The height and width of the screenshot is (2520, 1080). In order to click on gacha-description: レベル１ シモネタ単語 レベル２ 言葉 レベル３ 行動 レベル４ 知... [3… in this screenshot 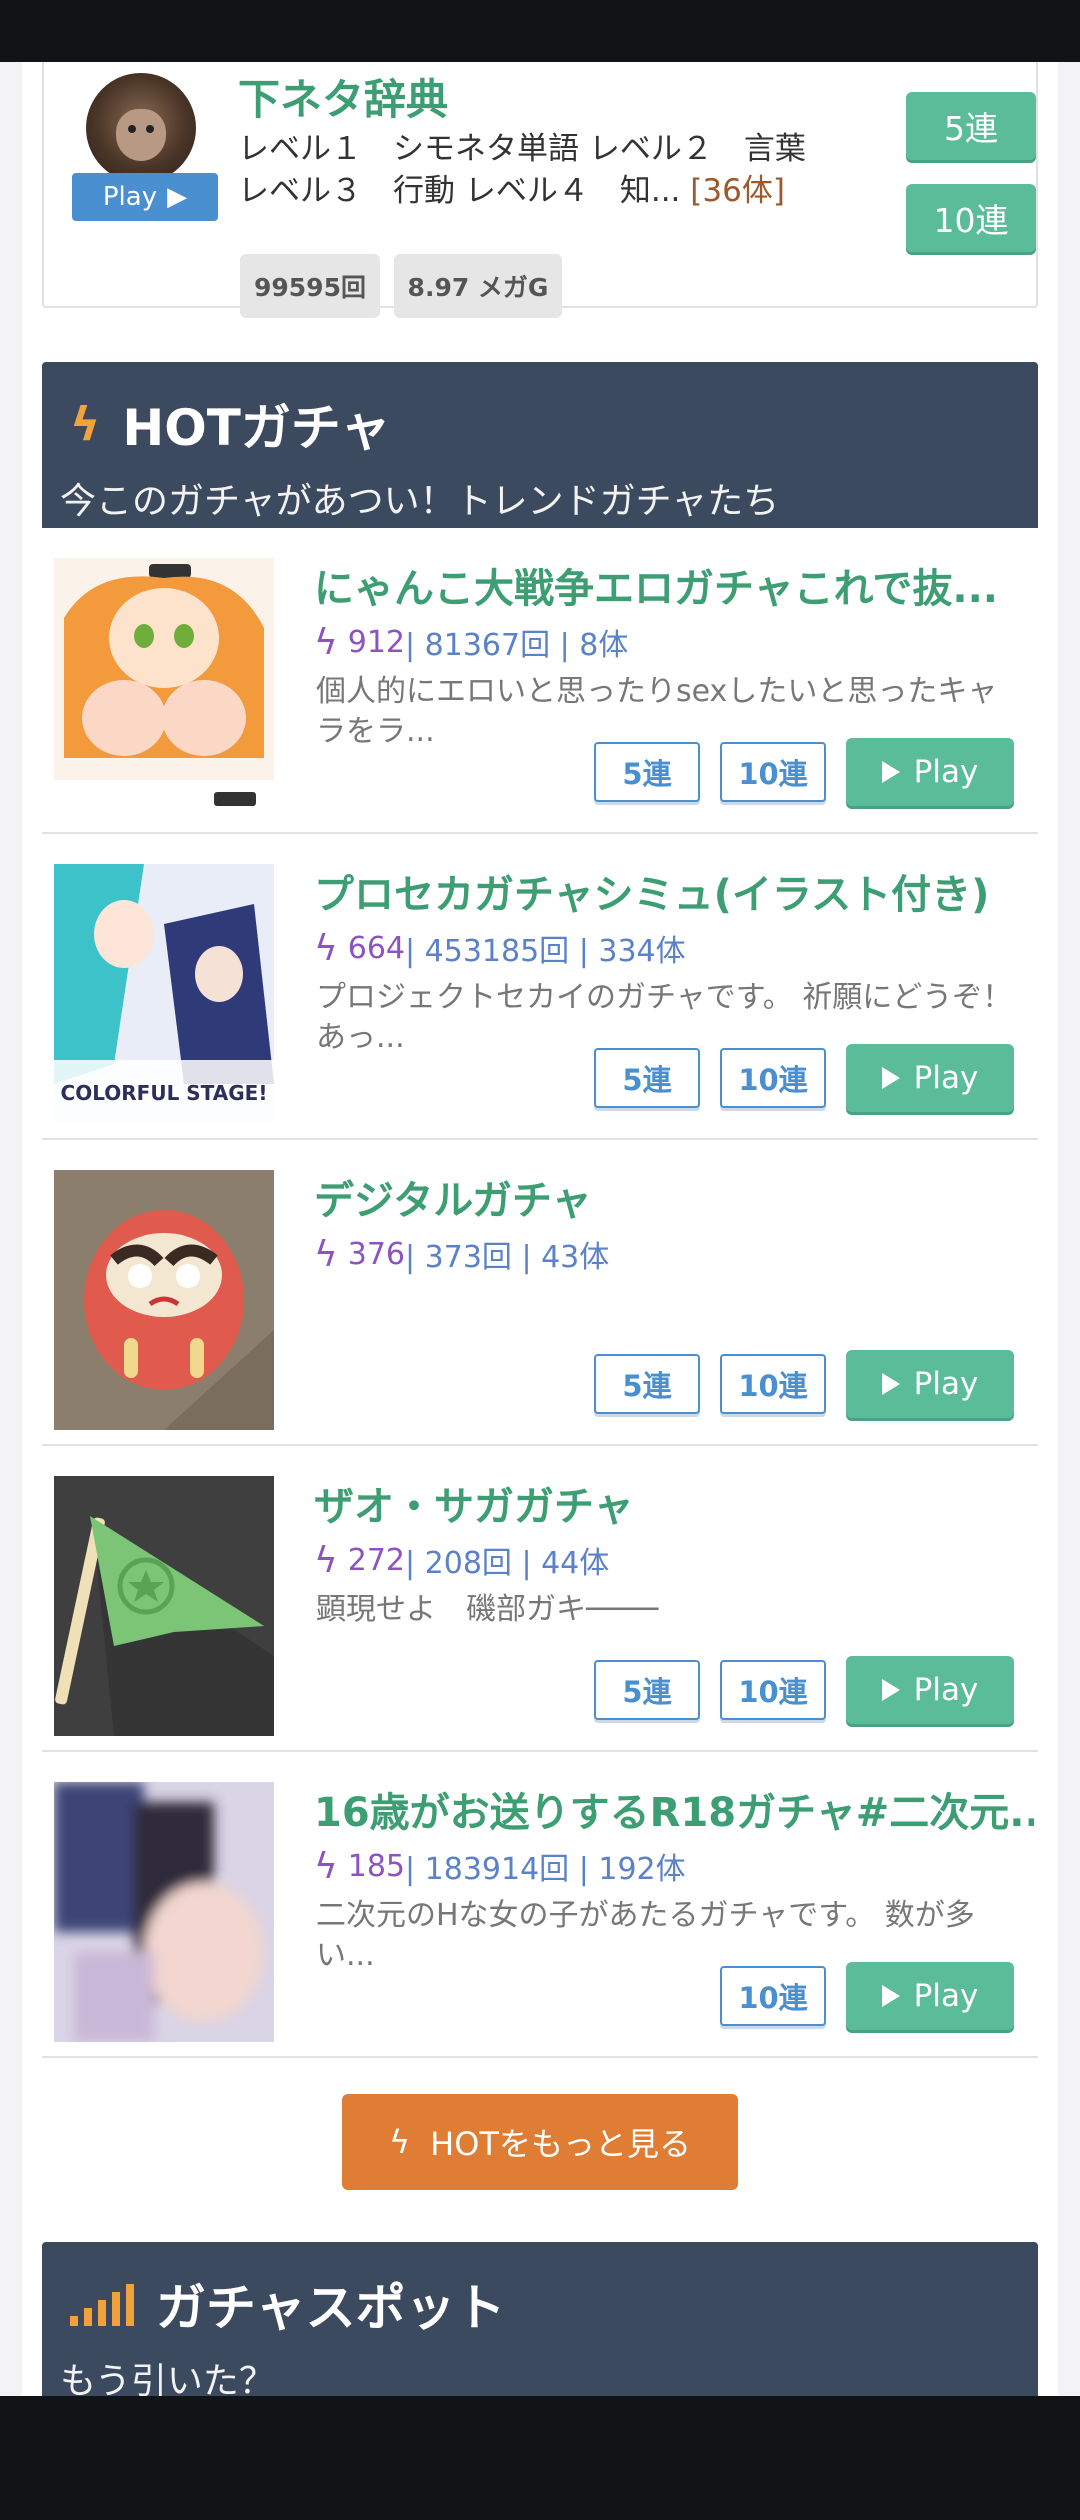, I will do `click(533, 170)`.